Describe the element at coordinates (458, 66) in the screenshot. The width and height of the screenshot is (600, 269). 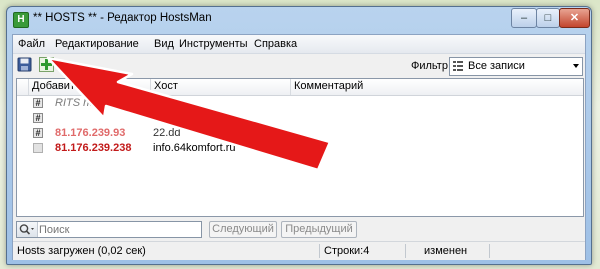
I see `filter-icon` at that location.